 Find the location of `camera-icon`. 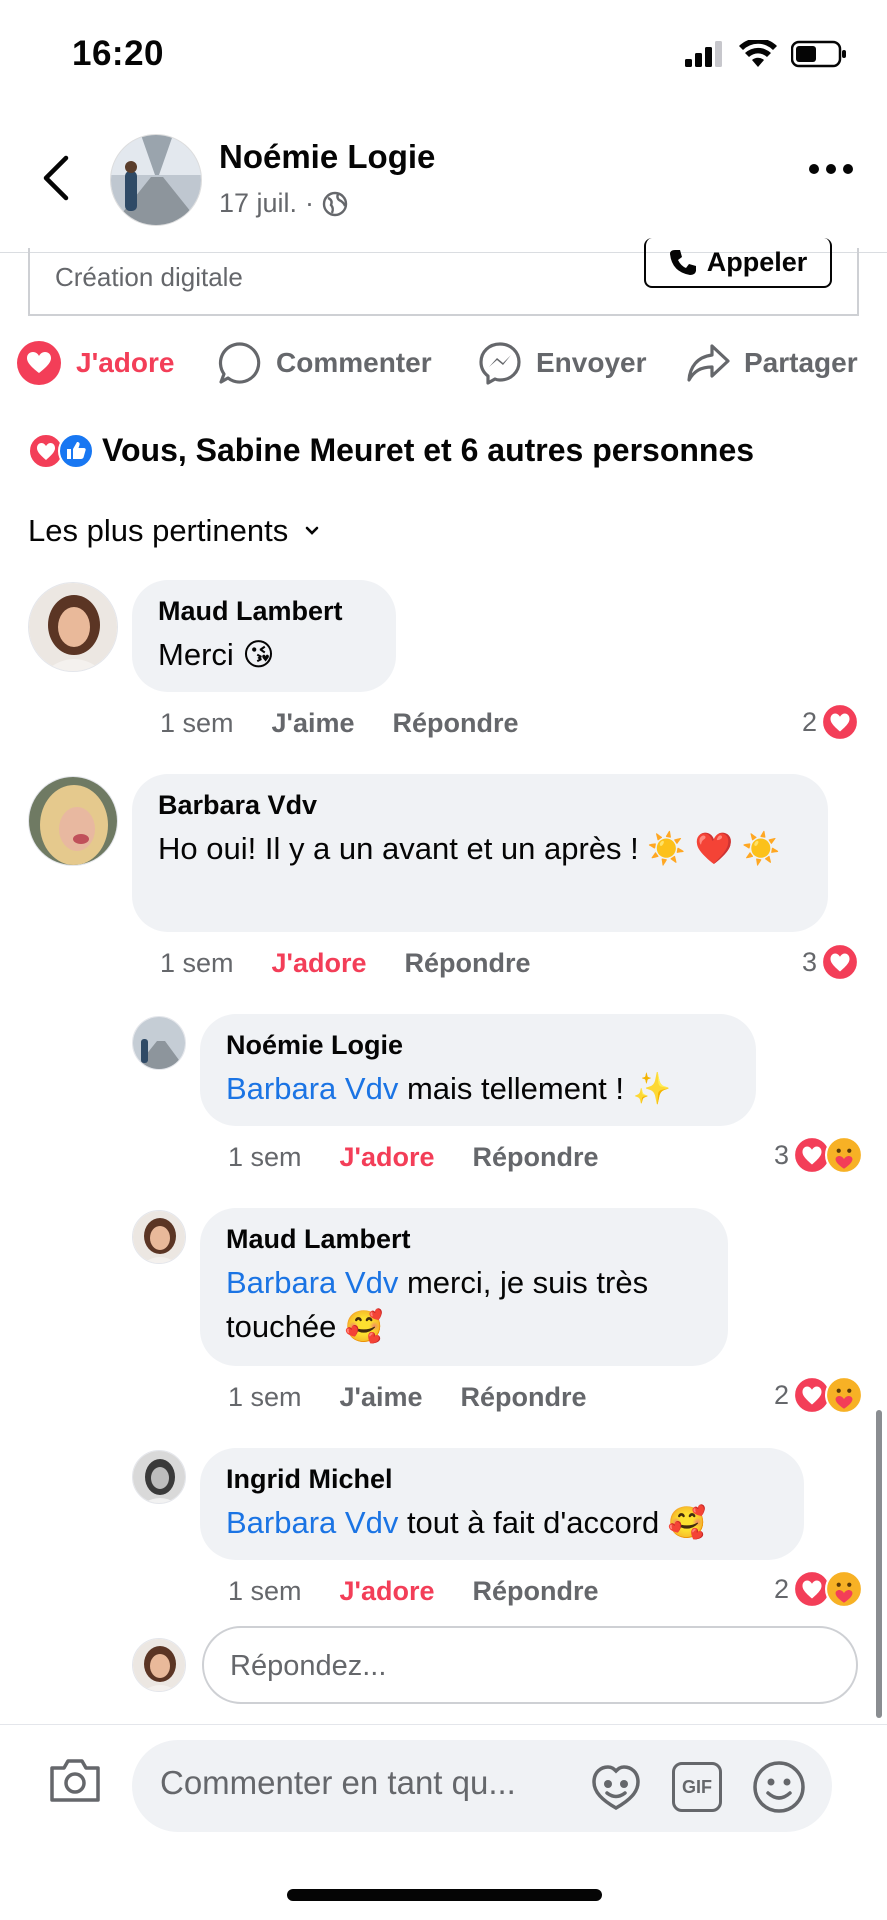

camera-icon is located at coordinates (75, 1780).